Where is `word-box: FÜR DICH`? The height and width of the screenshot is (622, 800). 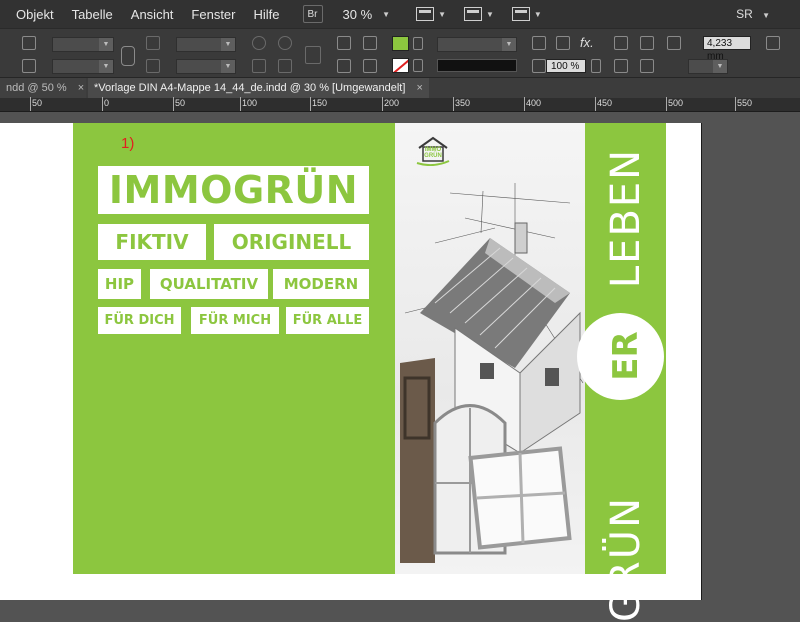
word-box: FÜR DICH is located at coordinates (139, 320).